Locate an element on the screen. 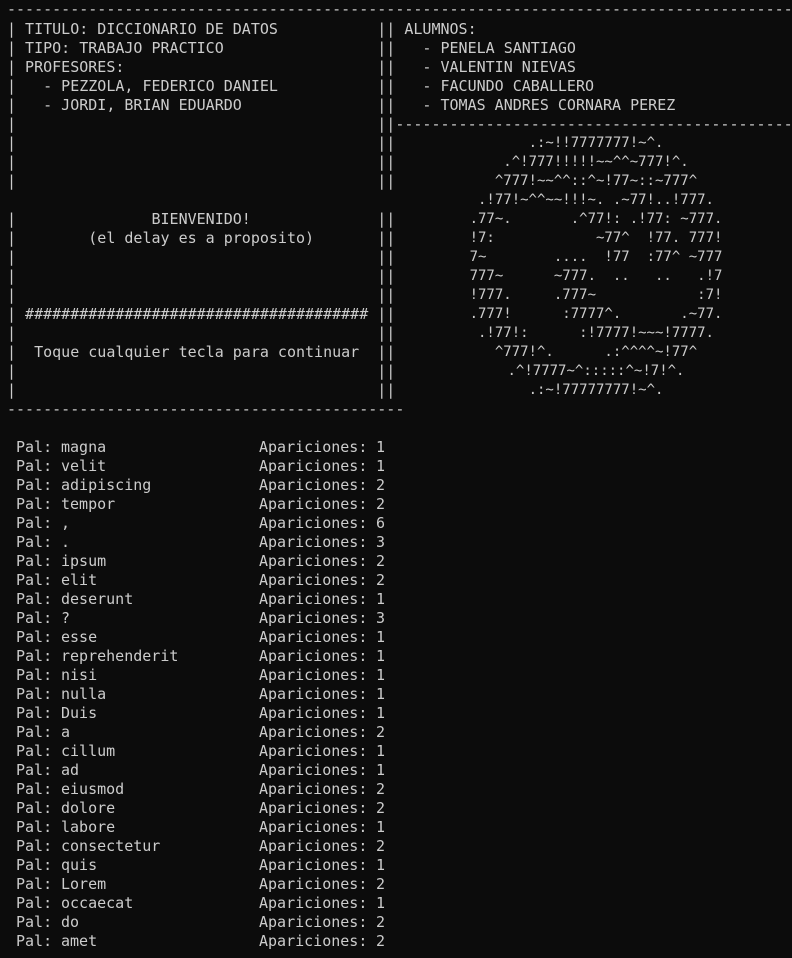 This screenshot has height=958, width=792. ascii-art-line: !777. .777~ :7! is located at coordinates (596, 295).